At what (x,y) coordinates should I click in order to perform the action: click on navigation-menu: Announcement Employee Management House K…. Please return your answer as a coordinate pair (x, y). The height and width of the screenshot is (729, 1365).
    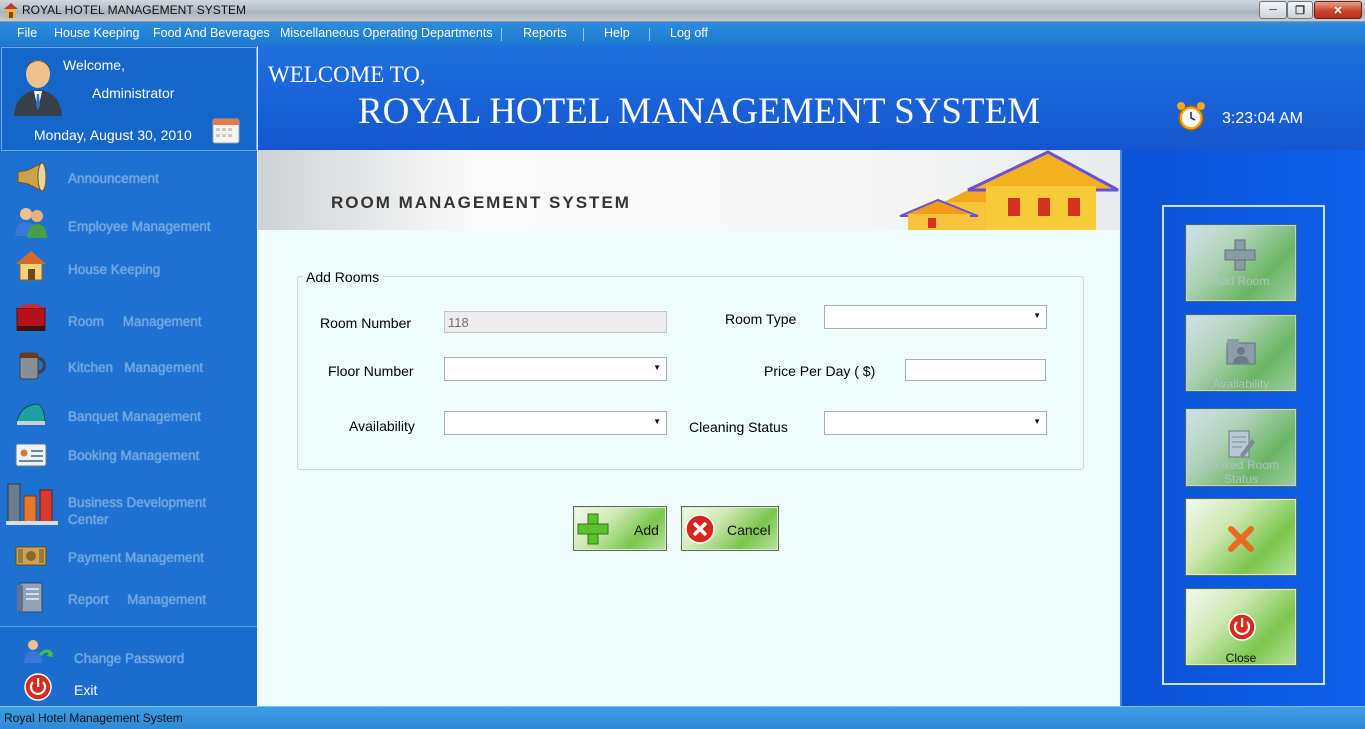
    Looking at the image, I should click on (128, 389).